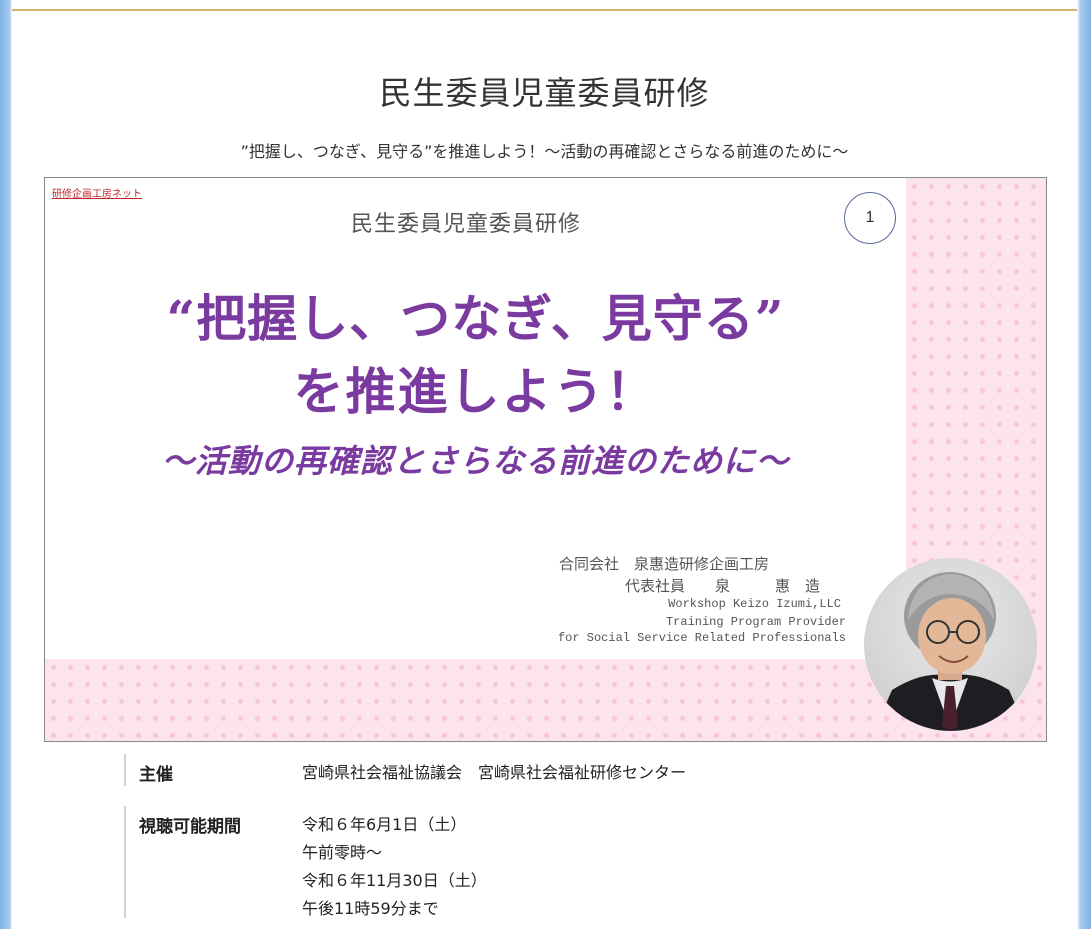  What do you see at coordinates (475, 318) in the screenshot?
I see `slide-headline-line-1: “把握し、つなぎ、見守る”` at bounding box center [475, 318].